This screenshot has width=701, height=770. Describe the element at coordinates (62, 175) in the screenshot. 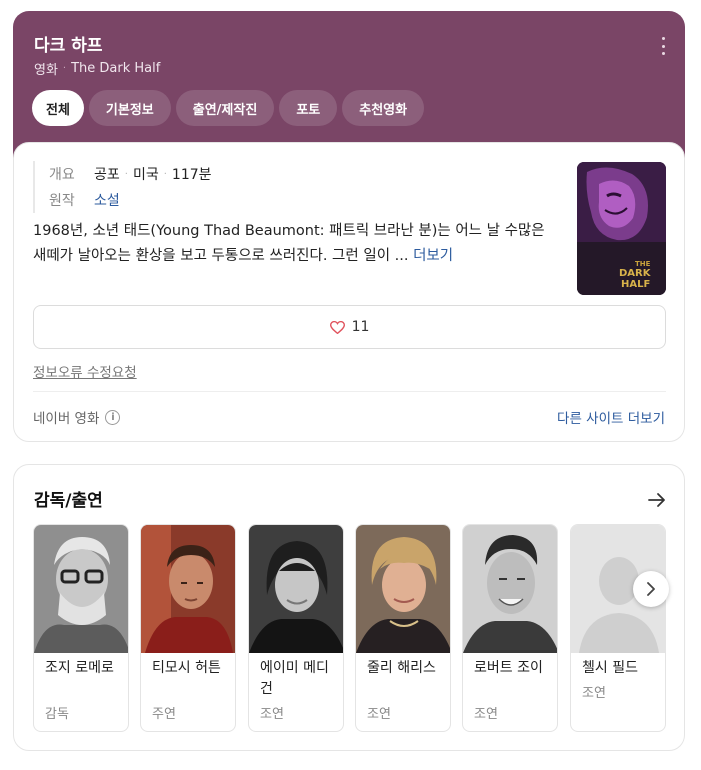

I see `overview-label: 개요` at that location.